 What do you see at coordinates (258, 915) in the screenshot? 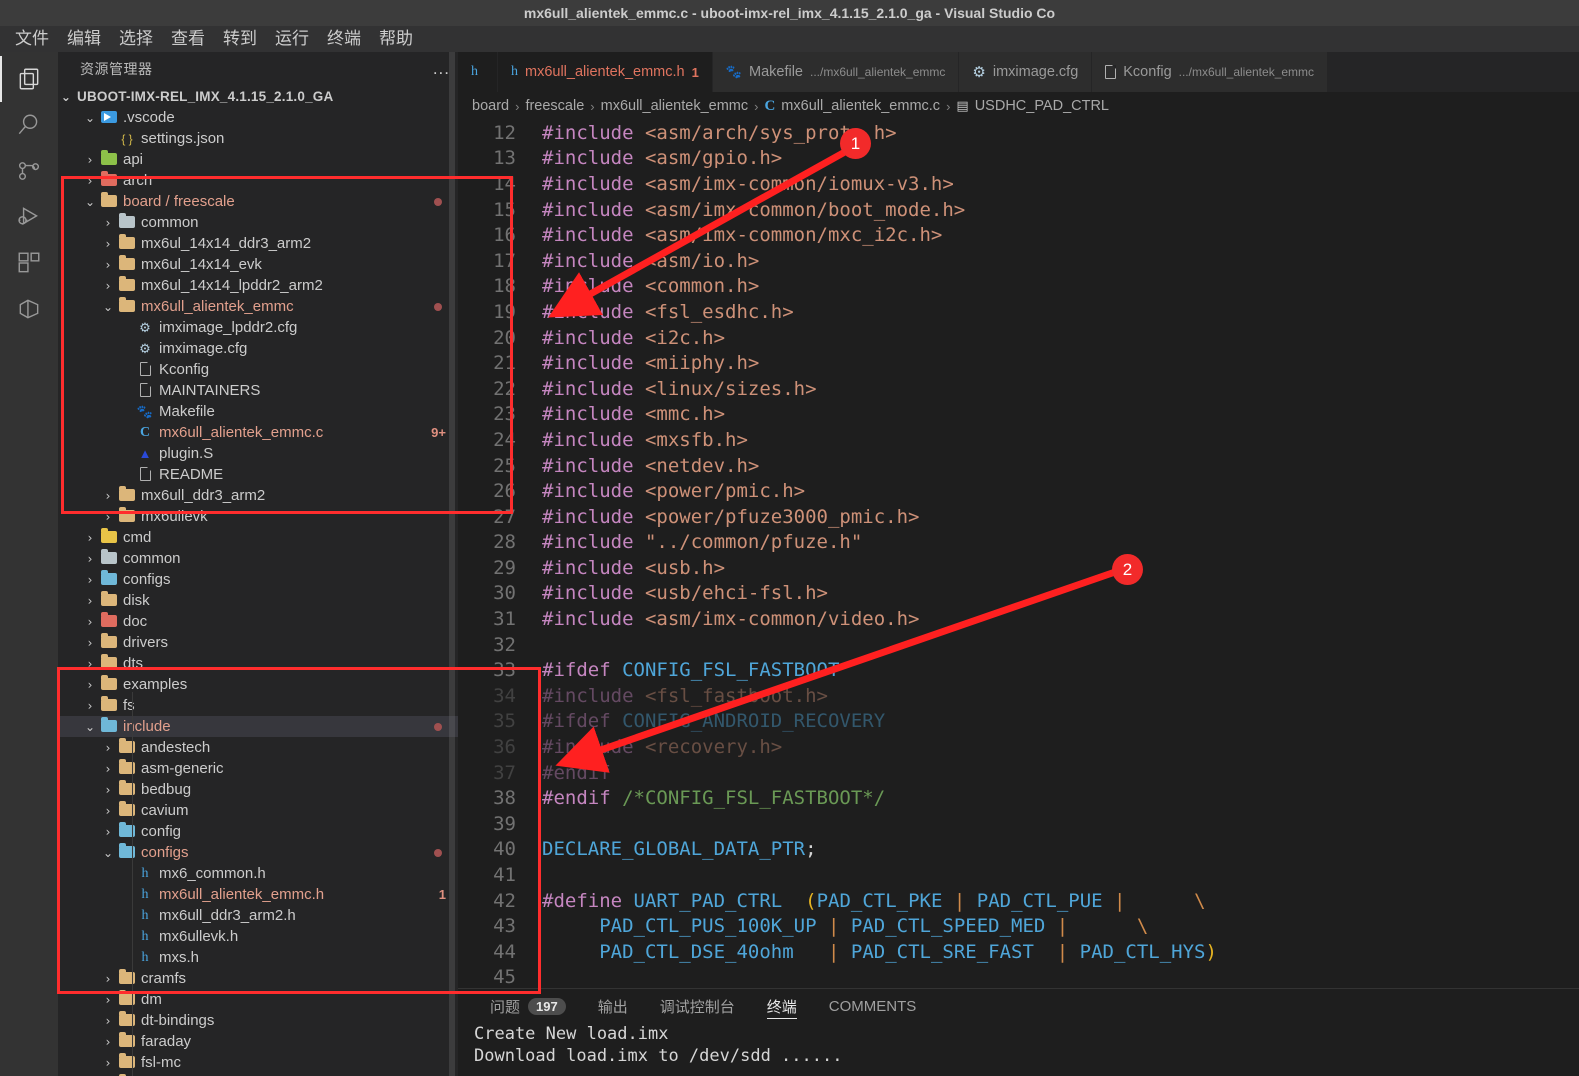
I see `tree-file-row: h mx6ull_ddr3_arm2.h` at bounding box center [258, 915].